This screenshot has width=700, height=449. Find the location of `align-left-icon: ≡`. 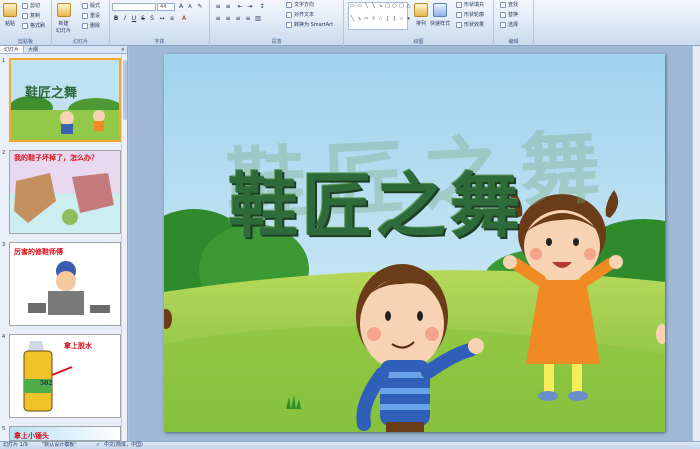

align-left-icon: ≡ is located at coordinates (218, 19).